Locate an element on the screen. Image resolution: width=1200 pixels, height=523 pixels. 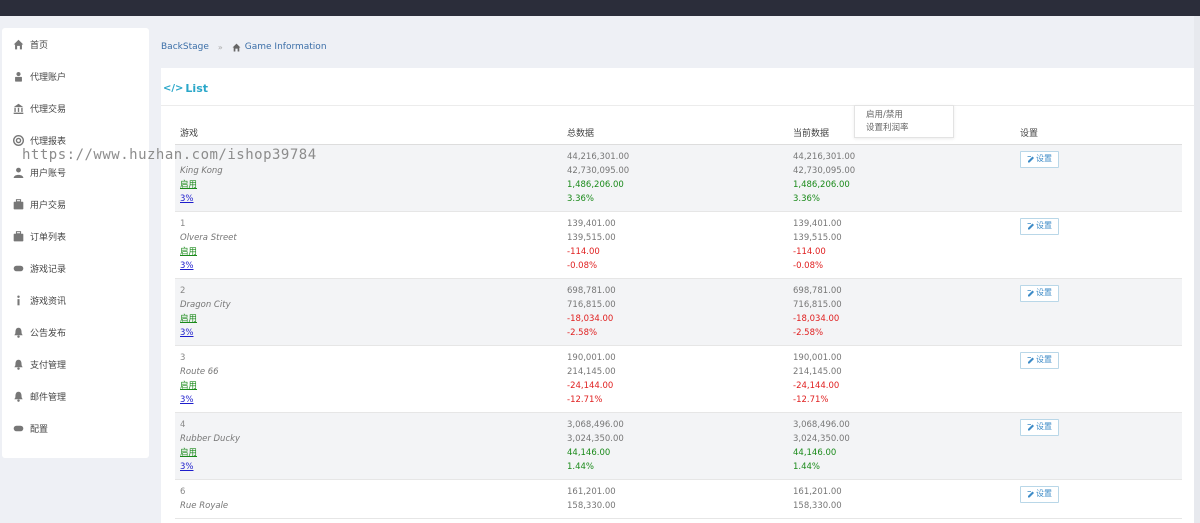
total-played: 190,001.00 is located at coordinates (591, 357).